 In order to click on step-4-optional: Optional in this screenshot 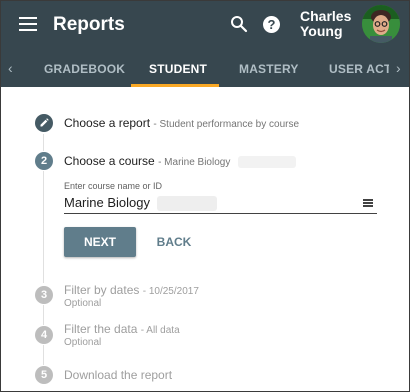, I will do `click(83, 342)`.